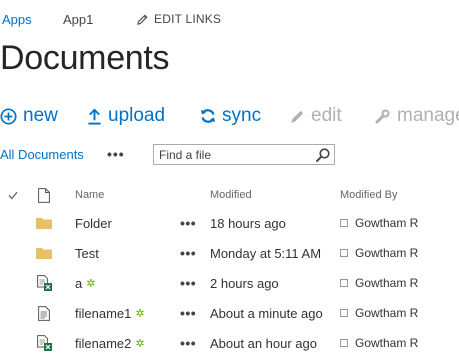 The image size is (459, 362). I want to click on sync-label: sync, so click(242, 115).